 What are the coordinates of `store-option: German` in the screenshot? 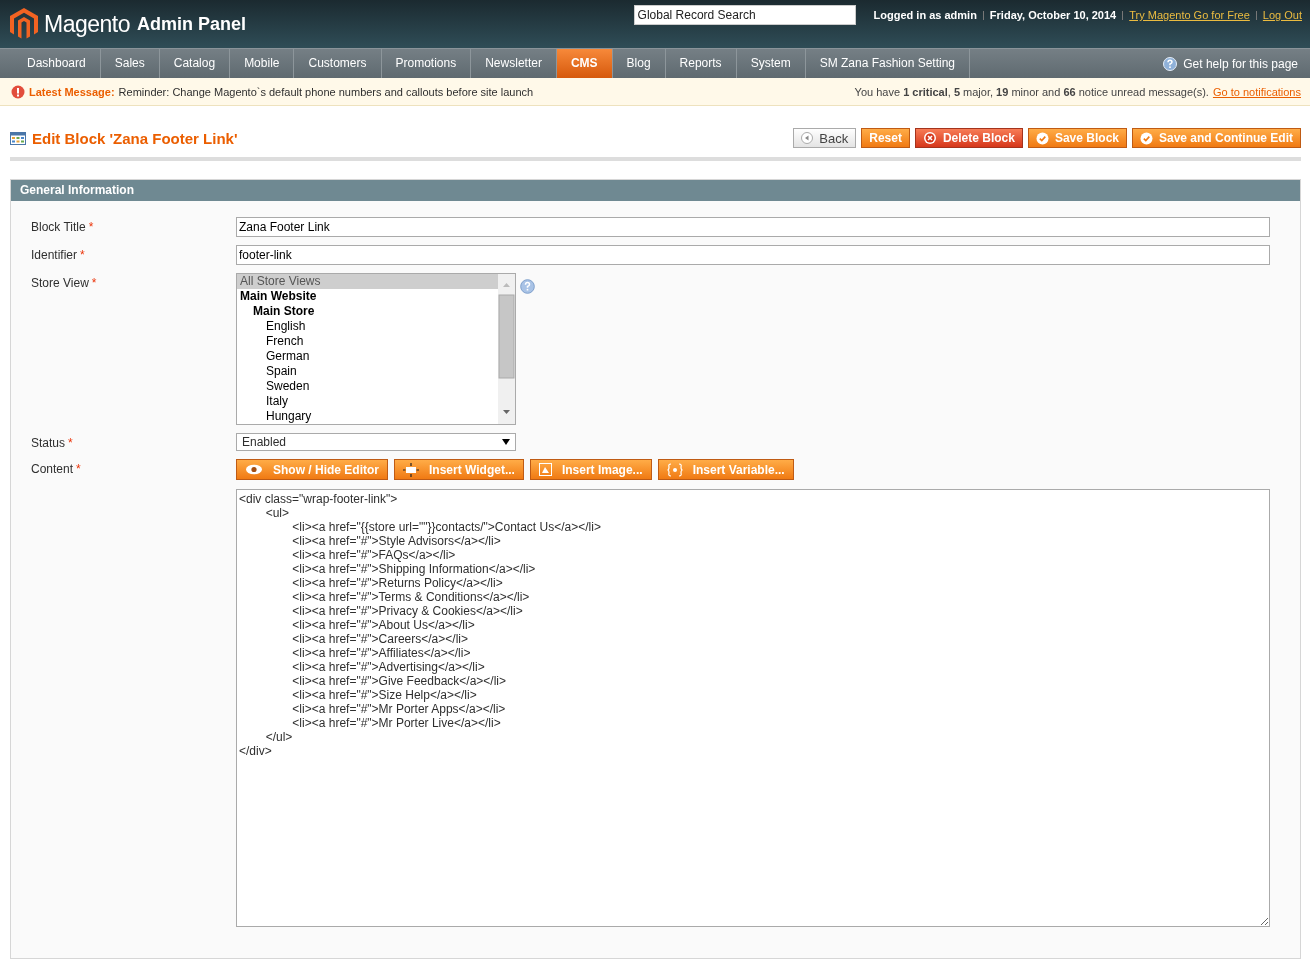 It's located at (367, 356).